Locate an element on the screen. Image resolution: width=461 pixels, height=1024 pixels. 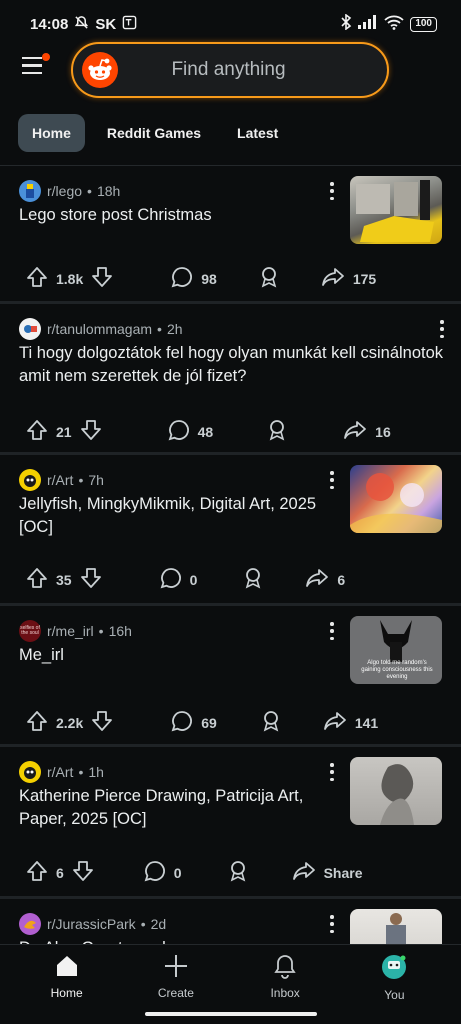
status-time: 14:08 is located at coordinates (49, 24).